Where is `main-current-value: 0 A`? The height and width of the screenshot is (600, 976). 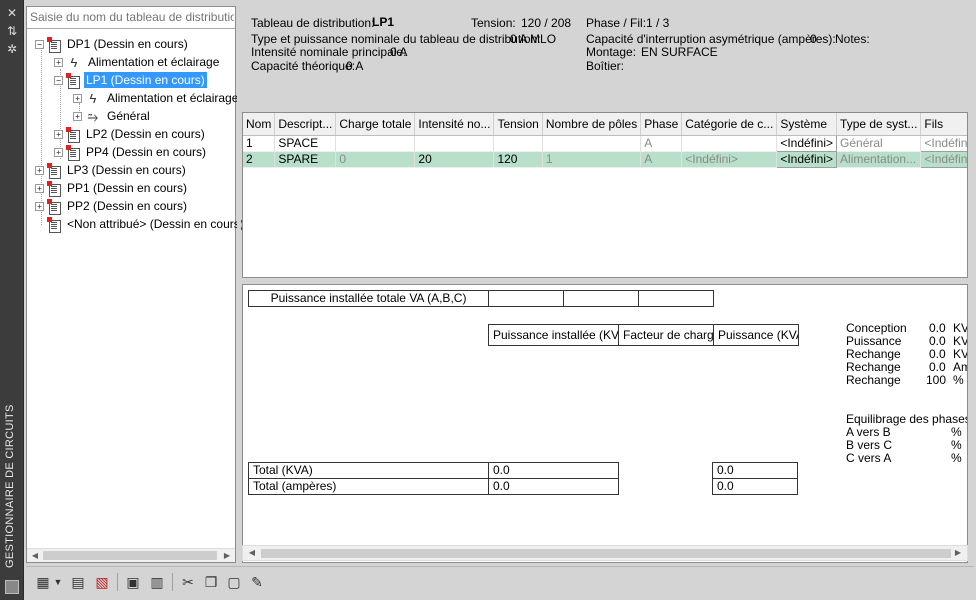 main-current-value: 0 A is located at coordinates (399, 52).